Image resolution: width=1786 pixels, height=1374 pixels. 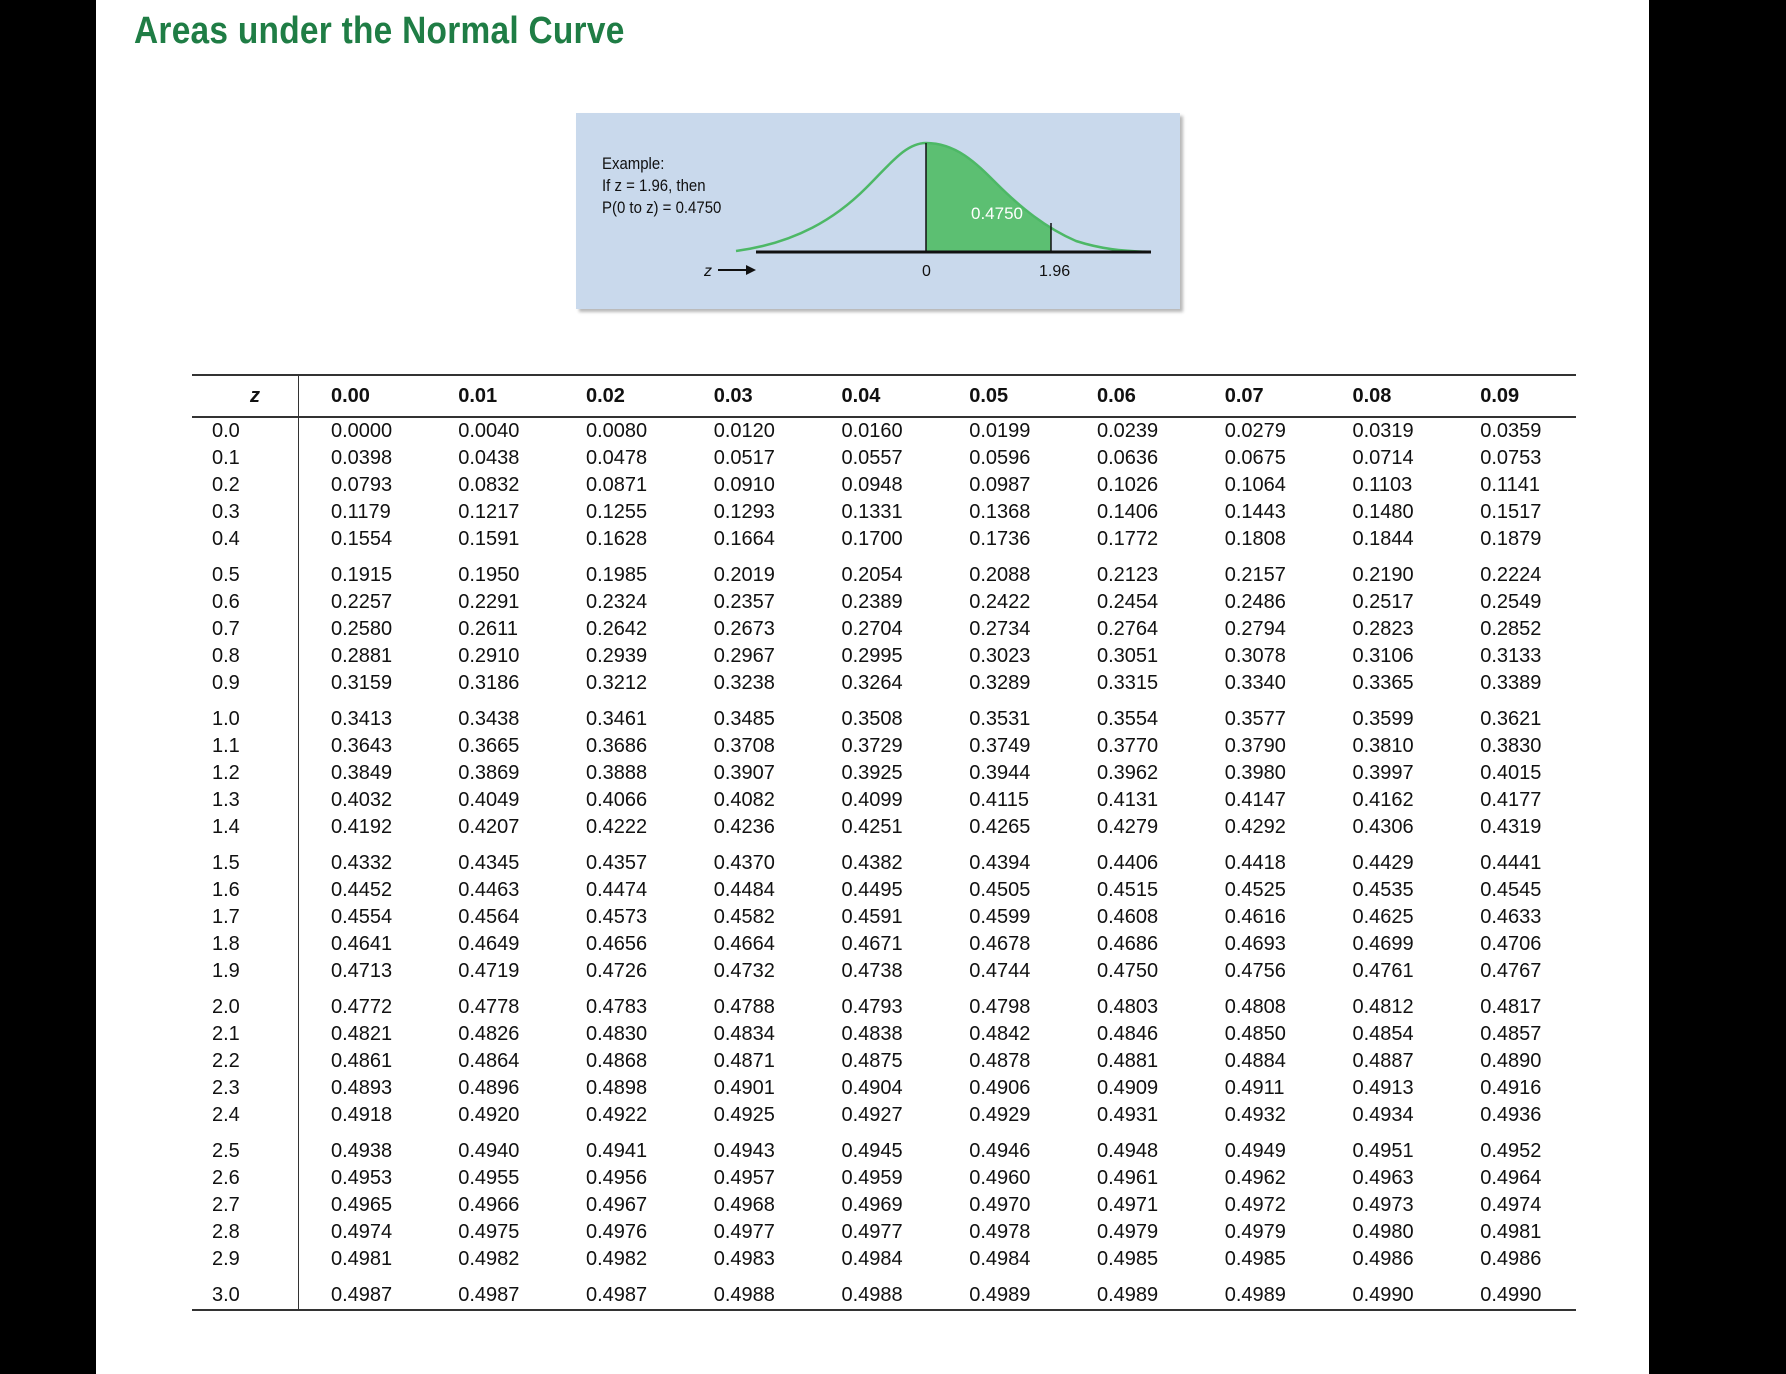 I want to click on table-cell: 0.4918, so click(x=362, y=1115).